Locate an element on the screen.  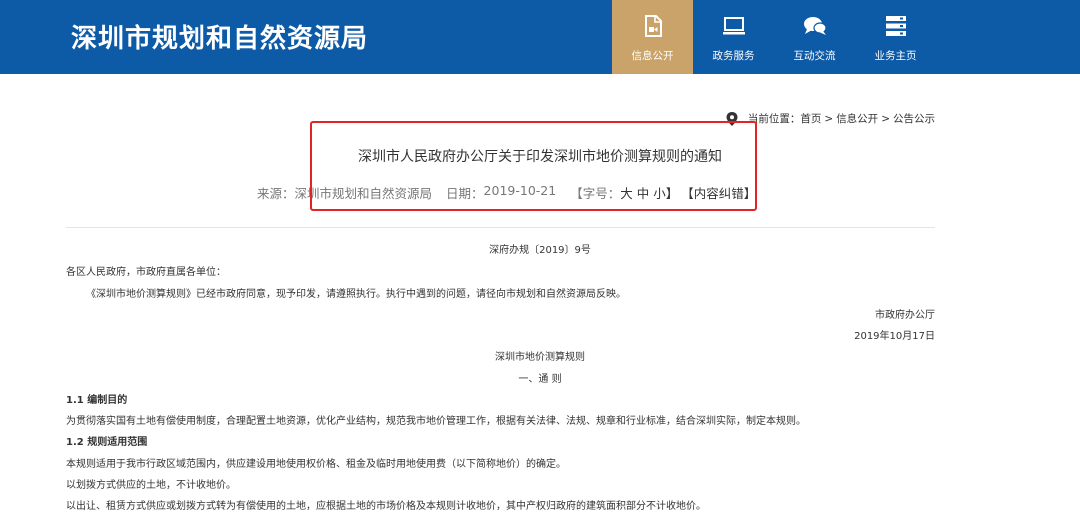
error-report-button: 【内容纠错】 is located at coordinates (718, 192).